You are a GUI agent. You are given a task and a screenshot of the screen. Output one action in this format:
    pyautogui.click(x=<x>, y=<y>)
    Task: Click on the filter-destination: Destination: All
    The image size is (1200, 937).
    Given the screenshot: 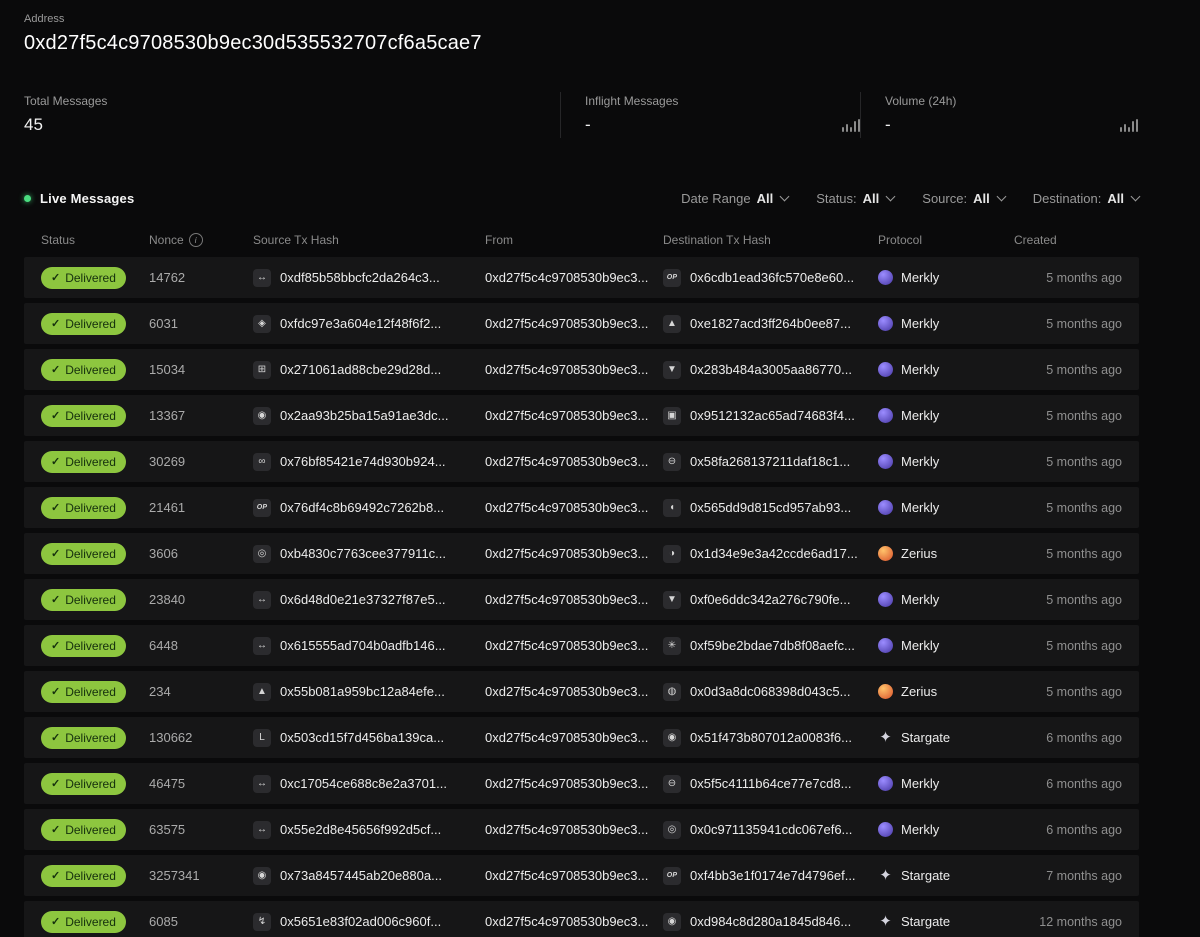 What is the action you would take?
    pyautogui.click(x=1086, y=198)
    